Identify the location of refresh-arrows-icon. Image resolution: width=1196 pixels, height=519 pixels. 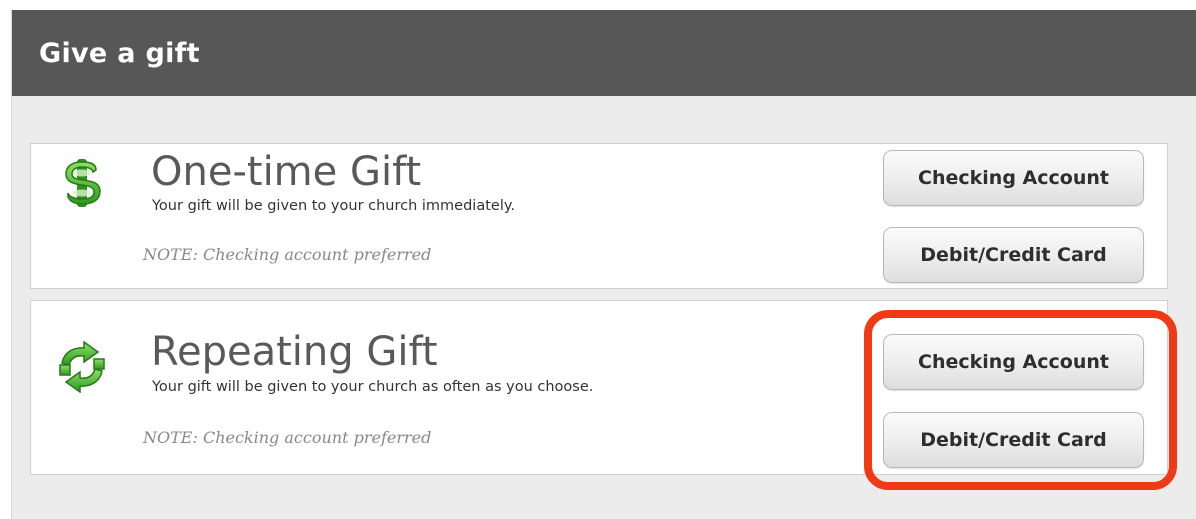
(82, 367).